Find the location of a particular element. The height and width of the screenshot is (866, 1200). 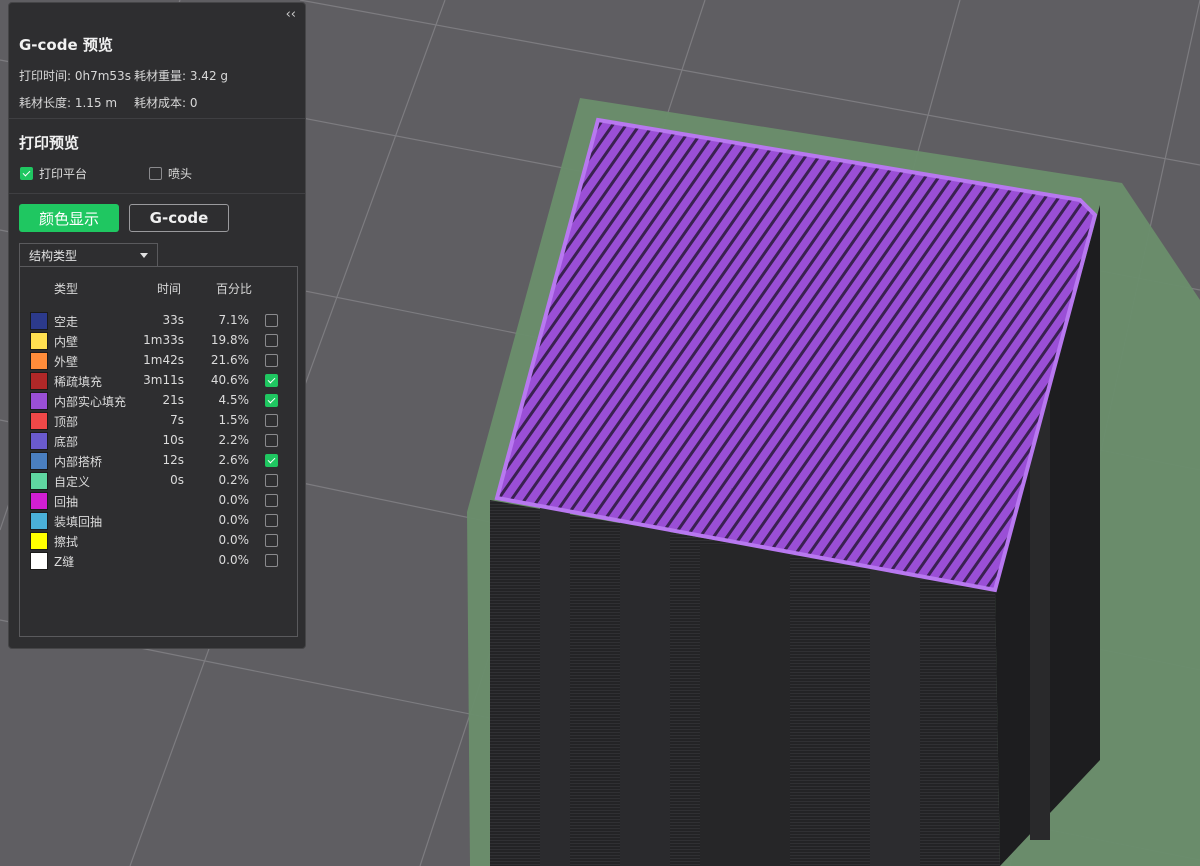

legend-time: 1m33s is located at coordinates (163, 340).